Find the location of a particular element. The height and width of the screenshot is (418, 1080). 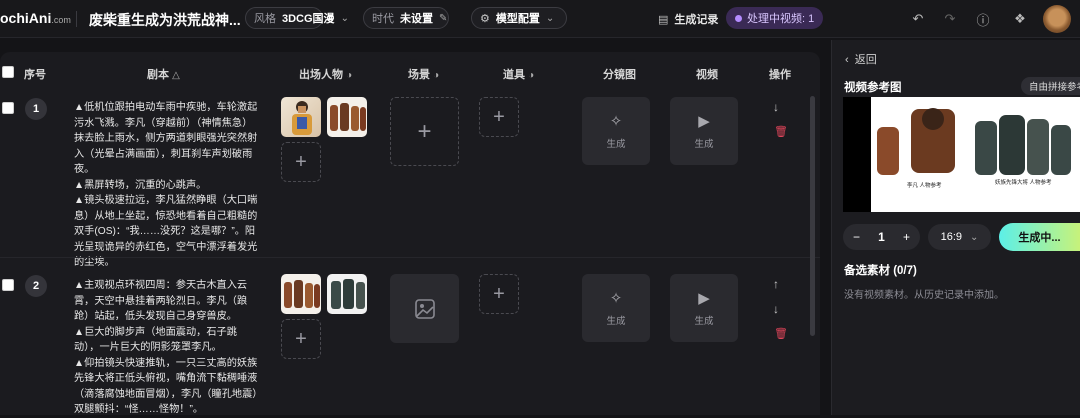

col-video: 视频 is located at coordinates (707, 75).